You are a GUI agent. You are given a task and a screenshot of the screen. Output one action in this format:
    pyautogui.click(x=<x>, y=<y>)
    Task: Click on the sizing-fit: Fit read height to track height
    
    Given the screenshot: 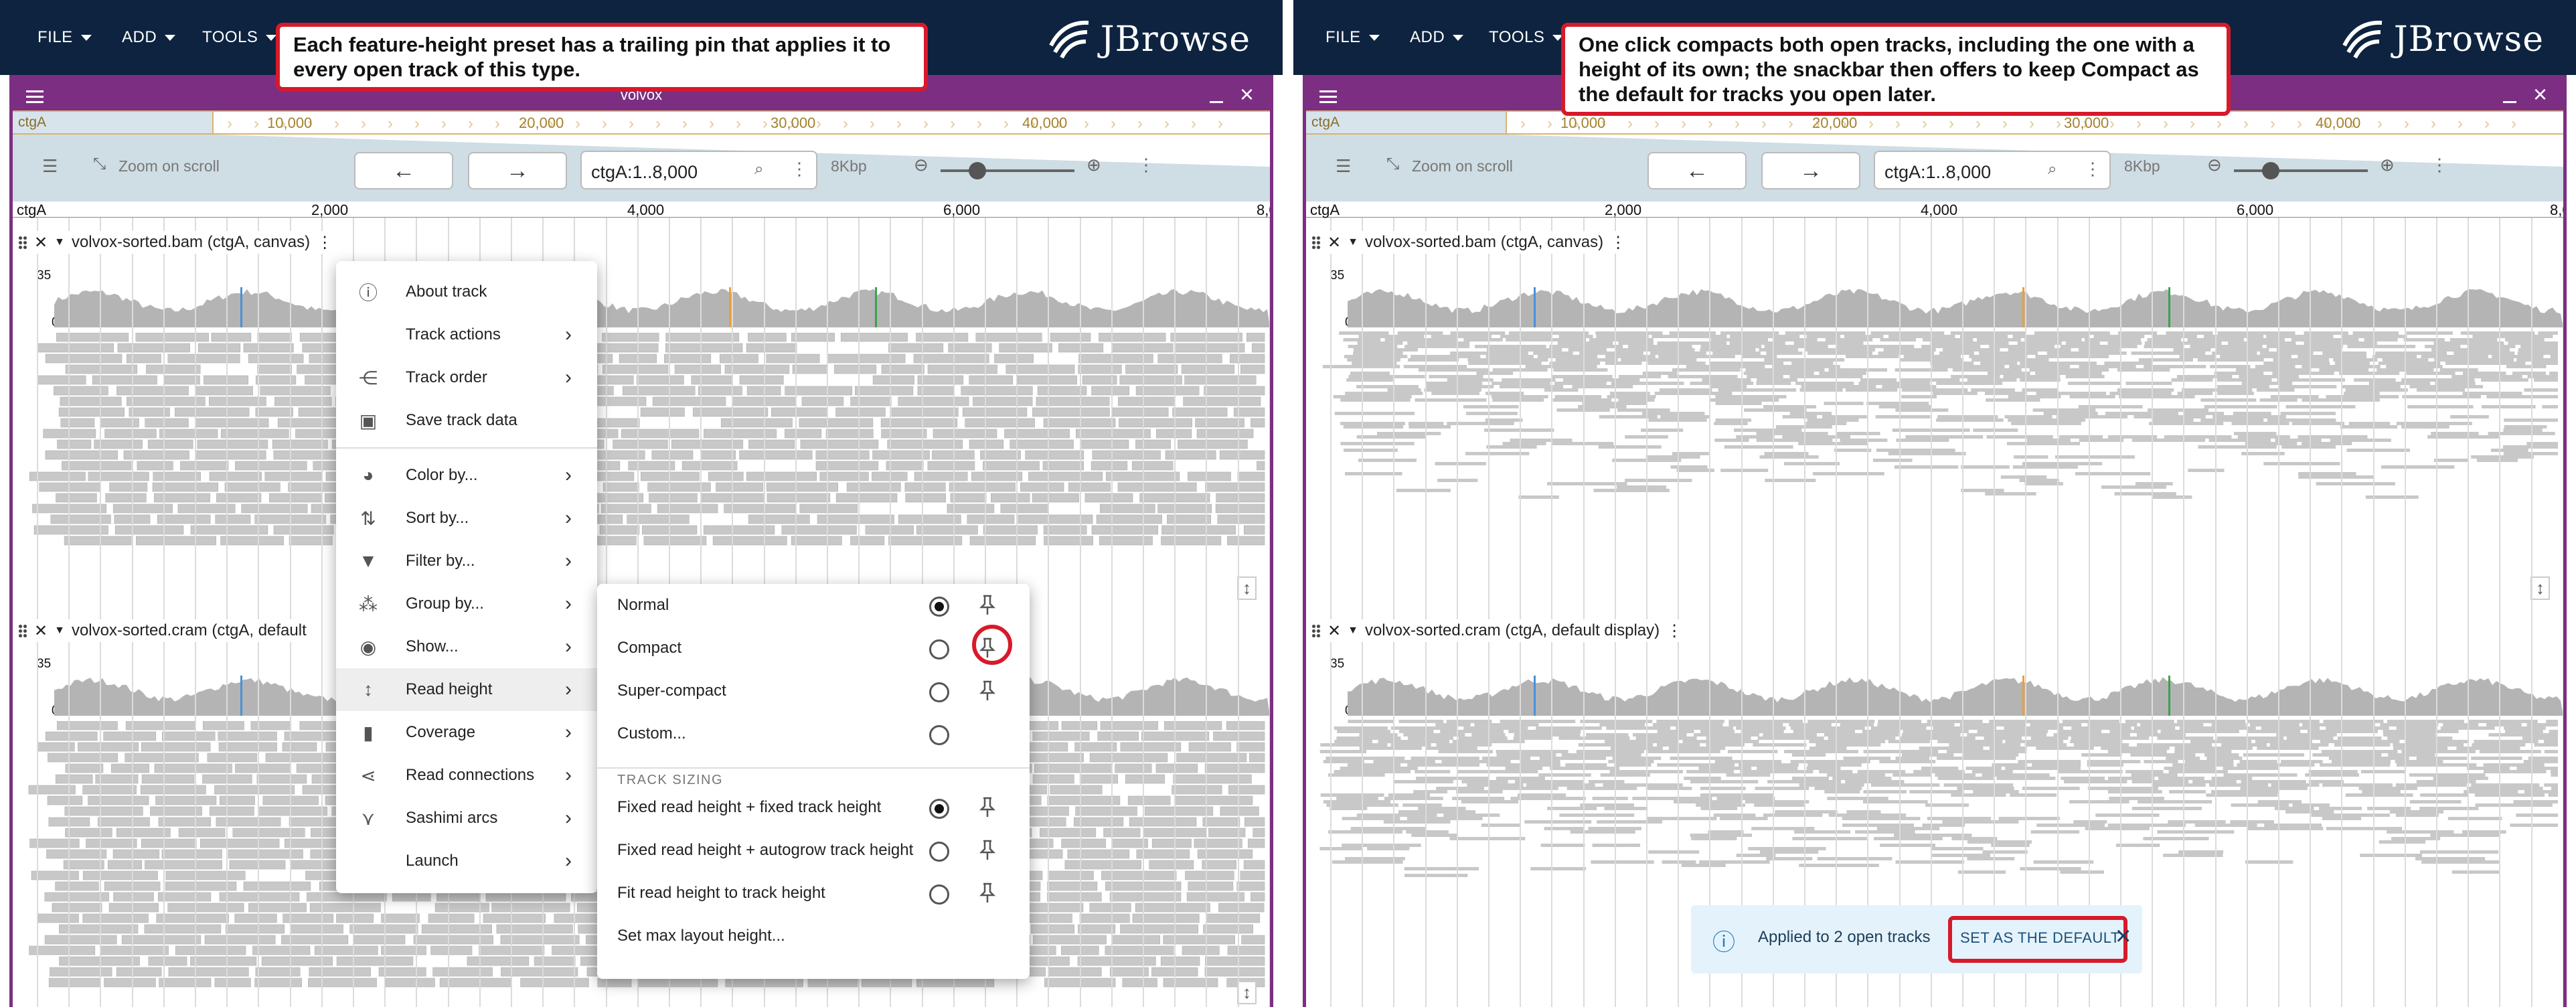 What is the action you would take?
    pyautogui.click(x=813, y=893)
    